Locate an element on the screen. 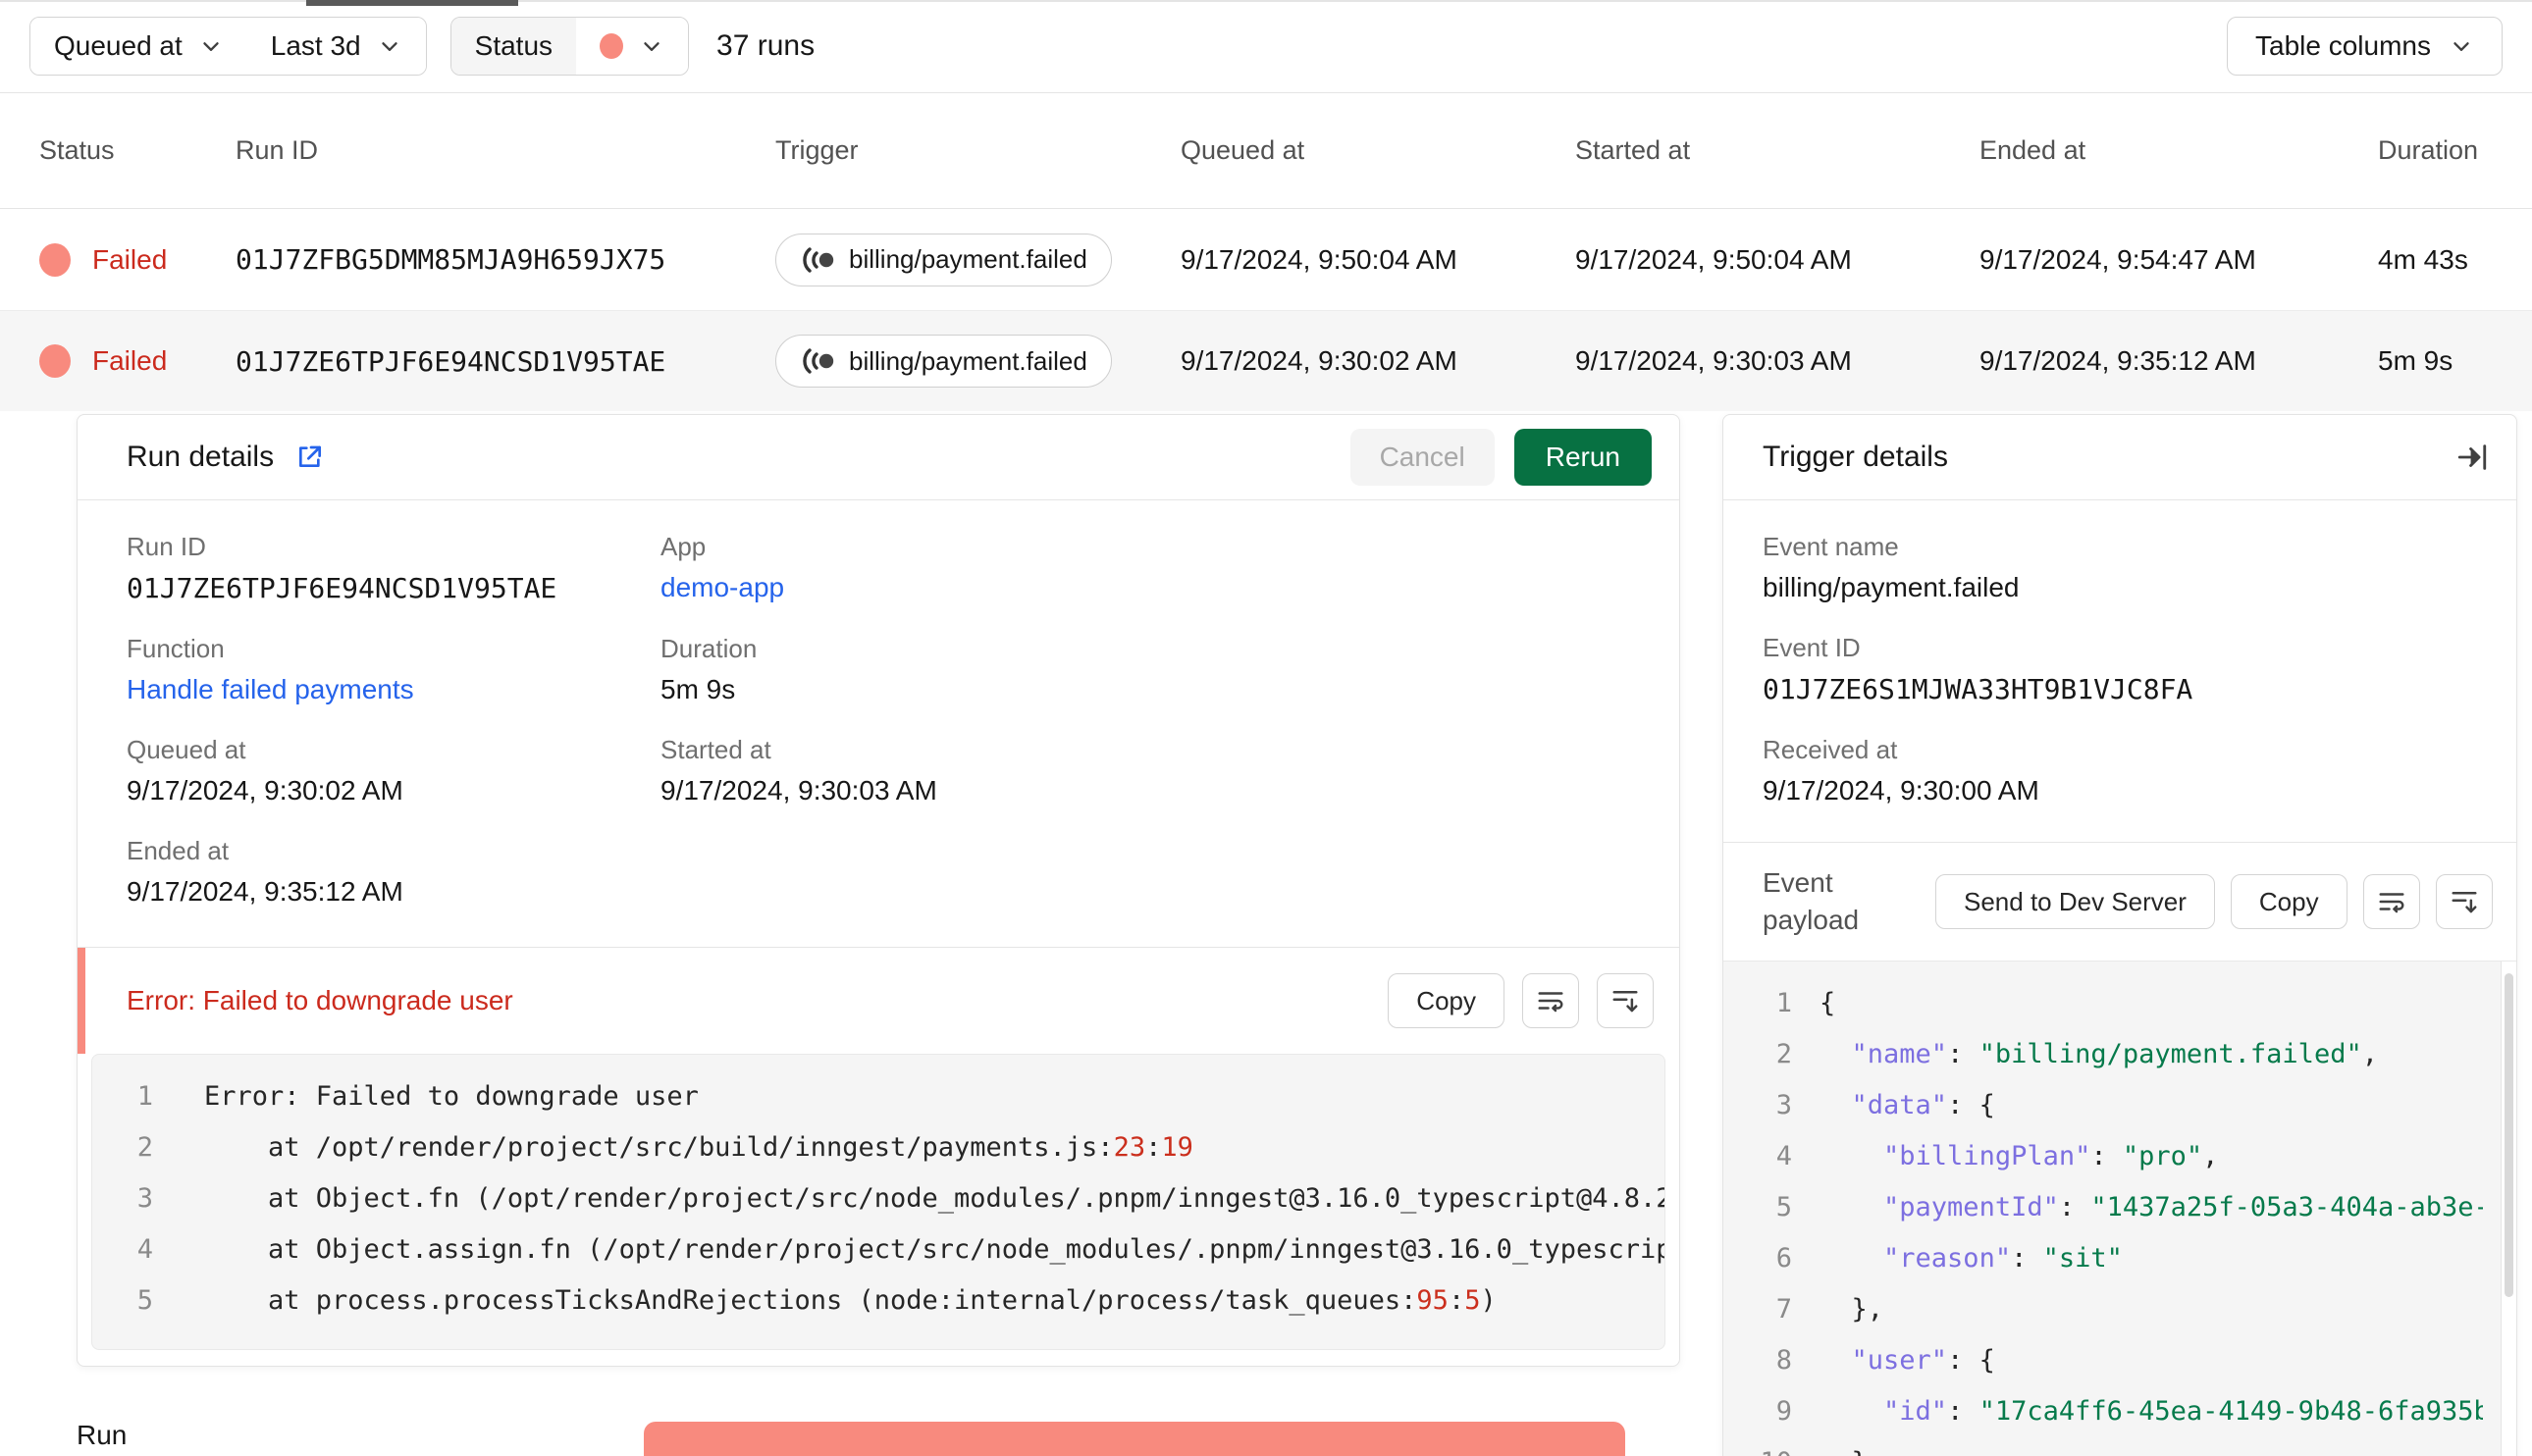  field-value-event-id: 01J7ZE6S1MJWA33HT9B1VJC8FA is located at coordinates (1978, 689).